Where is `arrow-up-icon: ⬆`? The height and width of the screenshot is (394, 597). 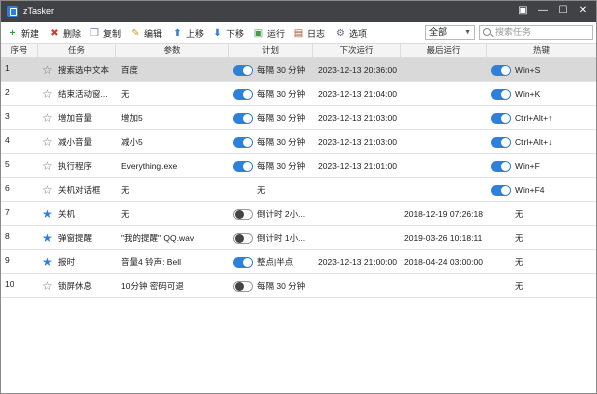 arrow-up-icon: ⬆ is located at coordinates (177, 33).